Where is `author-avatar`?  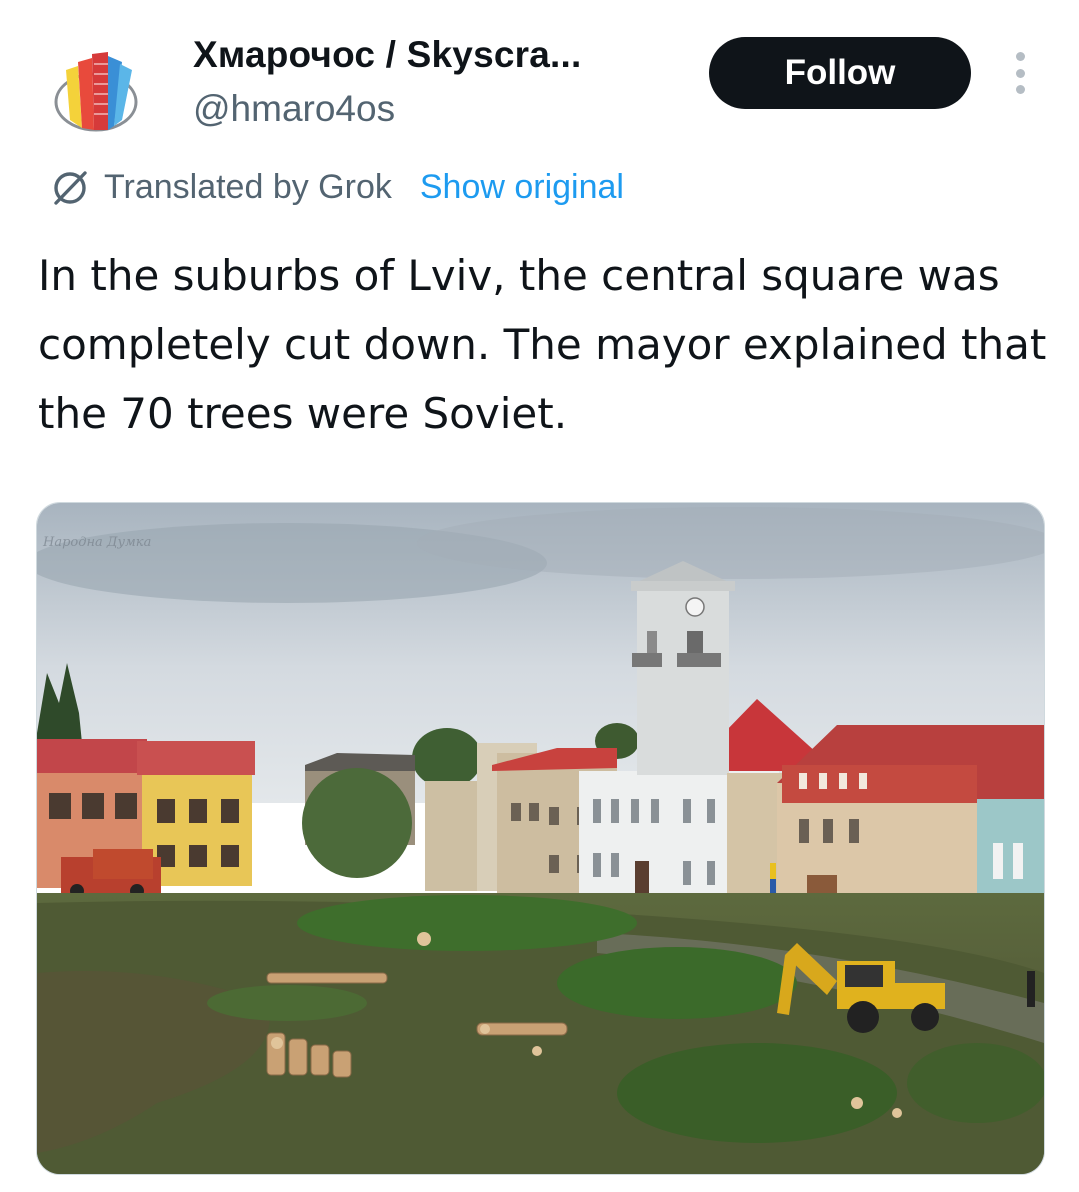
author-avatar is located at coordinates (96, 86).